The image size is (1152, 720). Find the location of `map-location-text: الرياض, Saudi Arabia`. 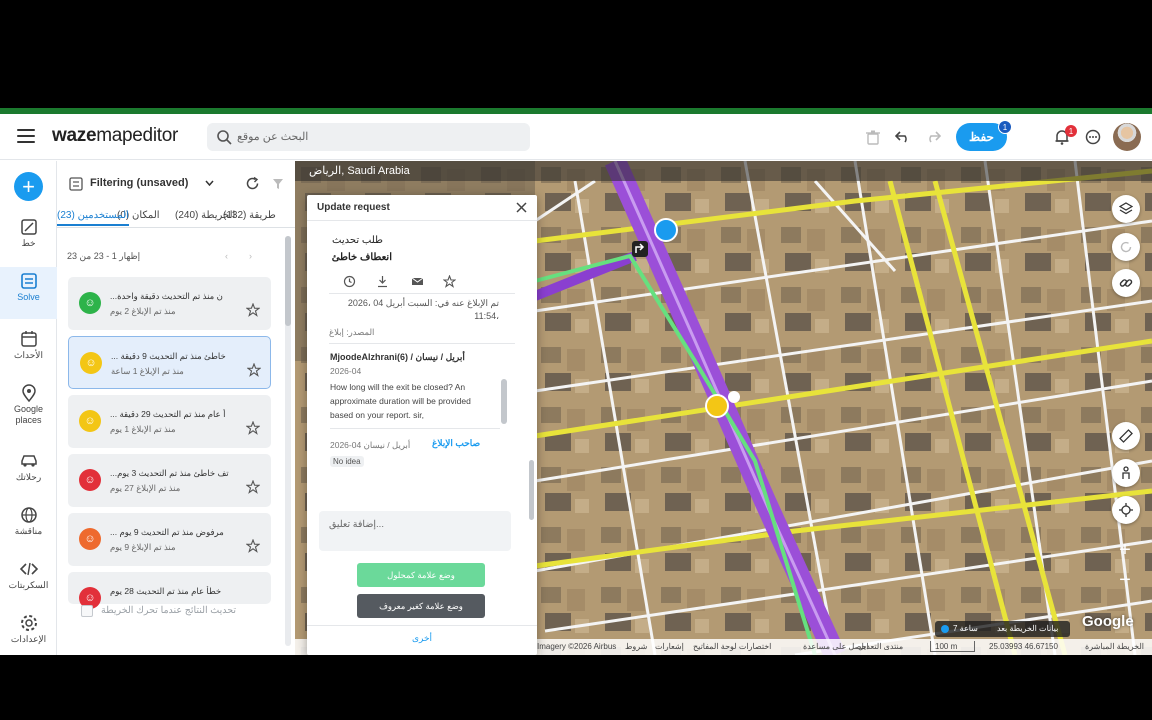

map-location-text: الرياض, Saudi Arabia is located at coordinates (359, 171).